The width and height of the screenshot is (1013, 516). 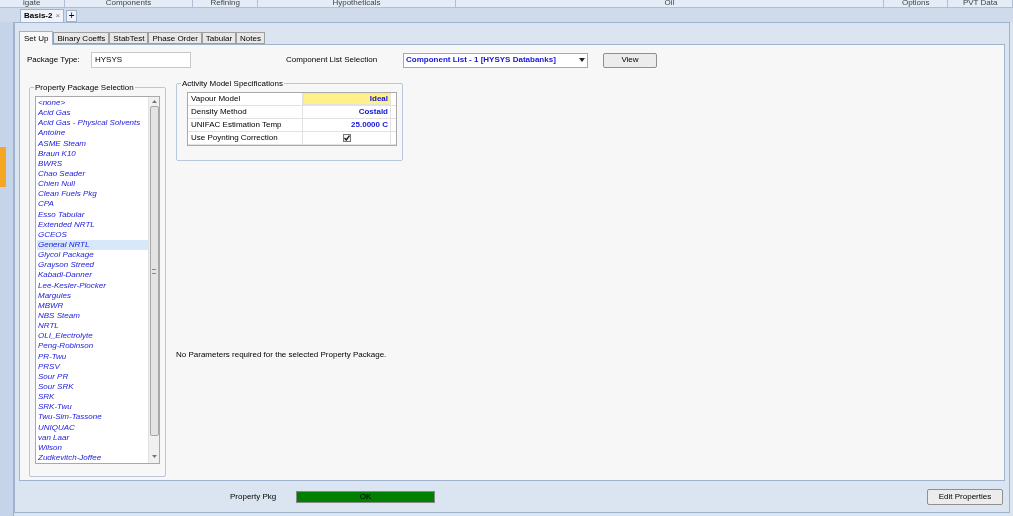 What do you see at coordinates (154, 101) in the screenshot?
I see `scroll-up-icon` at bounding box center [154, 101].